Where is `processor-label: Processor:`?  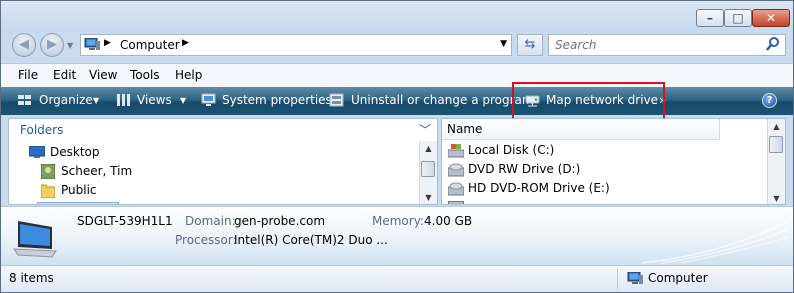
processor-label: Processor: is located at coordinates (206, 240).